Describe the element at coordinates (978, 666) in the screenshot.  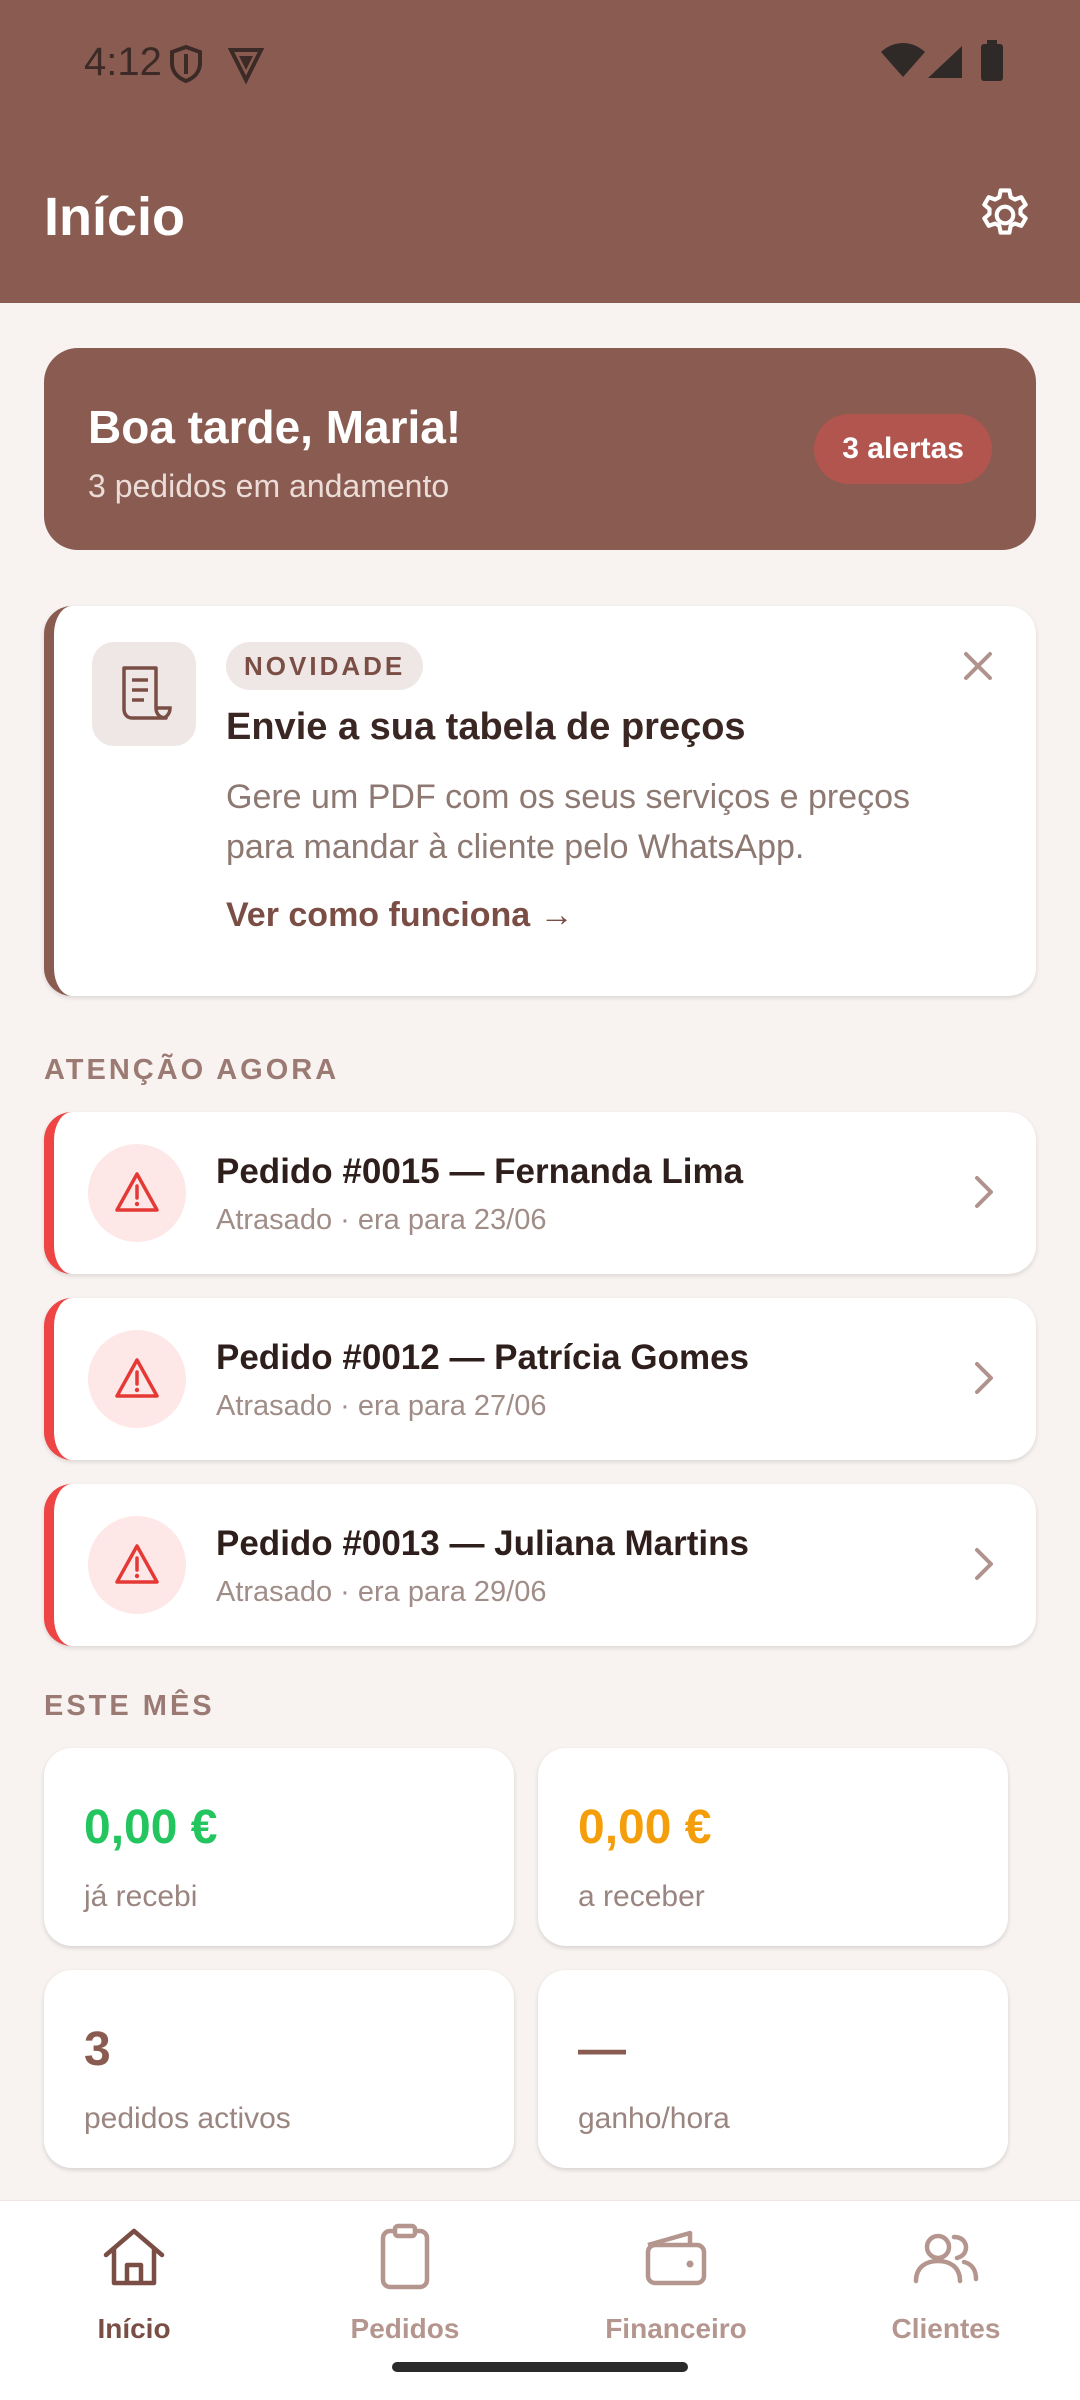
I see `close-icon` at that location.